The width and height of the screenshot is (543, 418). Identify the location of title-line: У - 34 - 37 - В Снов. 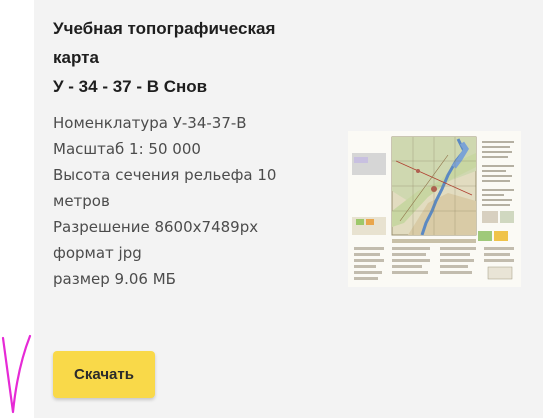
(130, 86).